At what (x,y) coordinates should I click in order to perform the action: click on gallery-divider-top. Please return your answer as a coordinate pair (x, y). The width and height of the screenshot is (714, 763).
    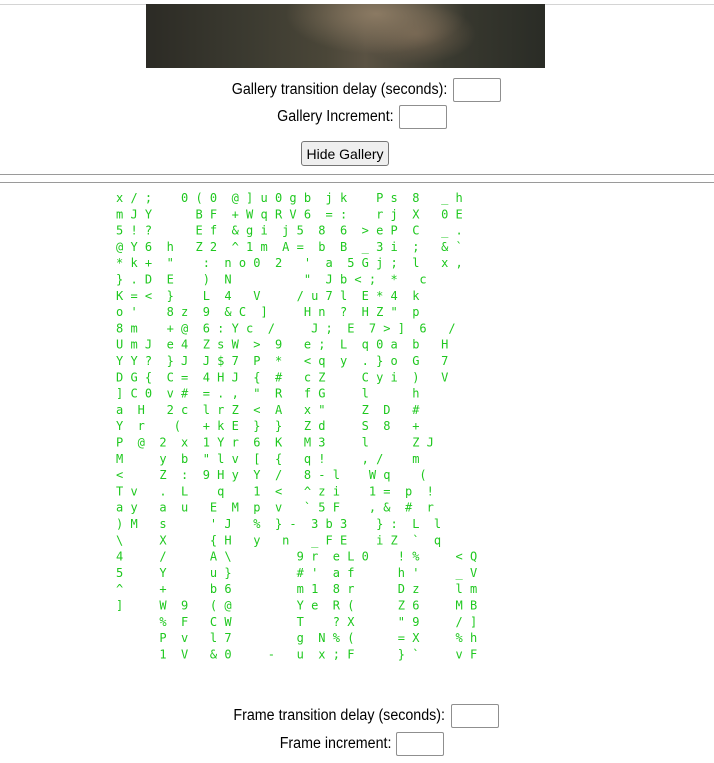
    Looking at the image, I should click on (357, 174).